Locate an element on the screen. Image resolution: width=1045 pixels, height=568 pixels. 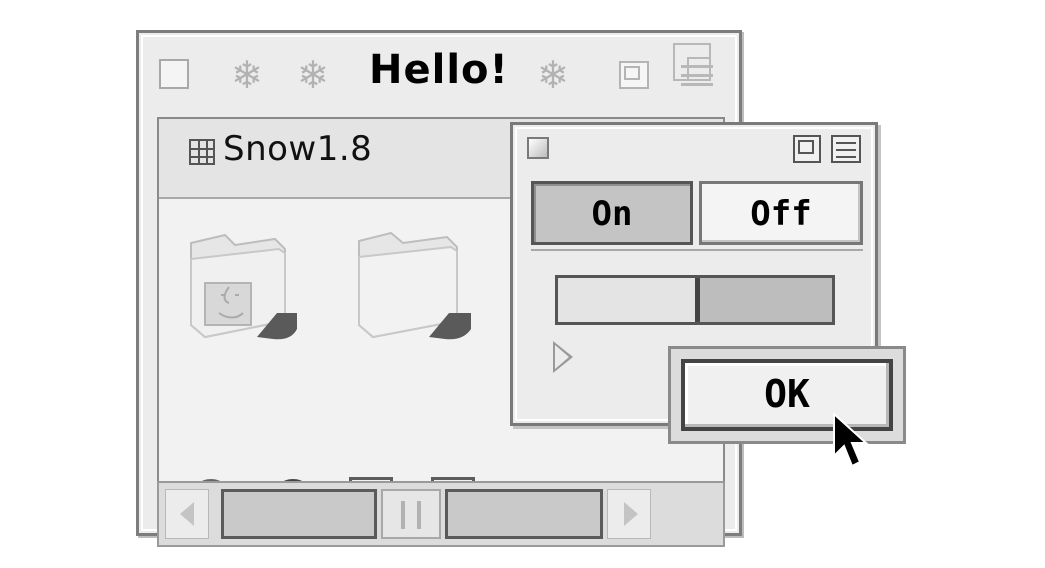
scroll-thumb is located at coordinates (411, 514).